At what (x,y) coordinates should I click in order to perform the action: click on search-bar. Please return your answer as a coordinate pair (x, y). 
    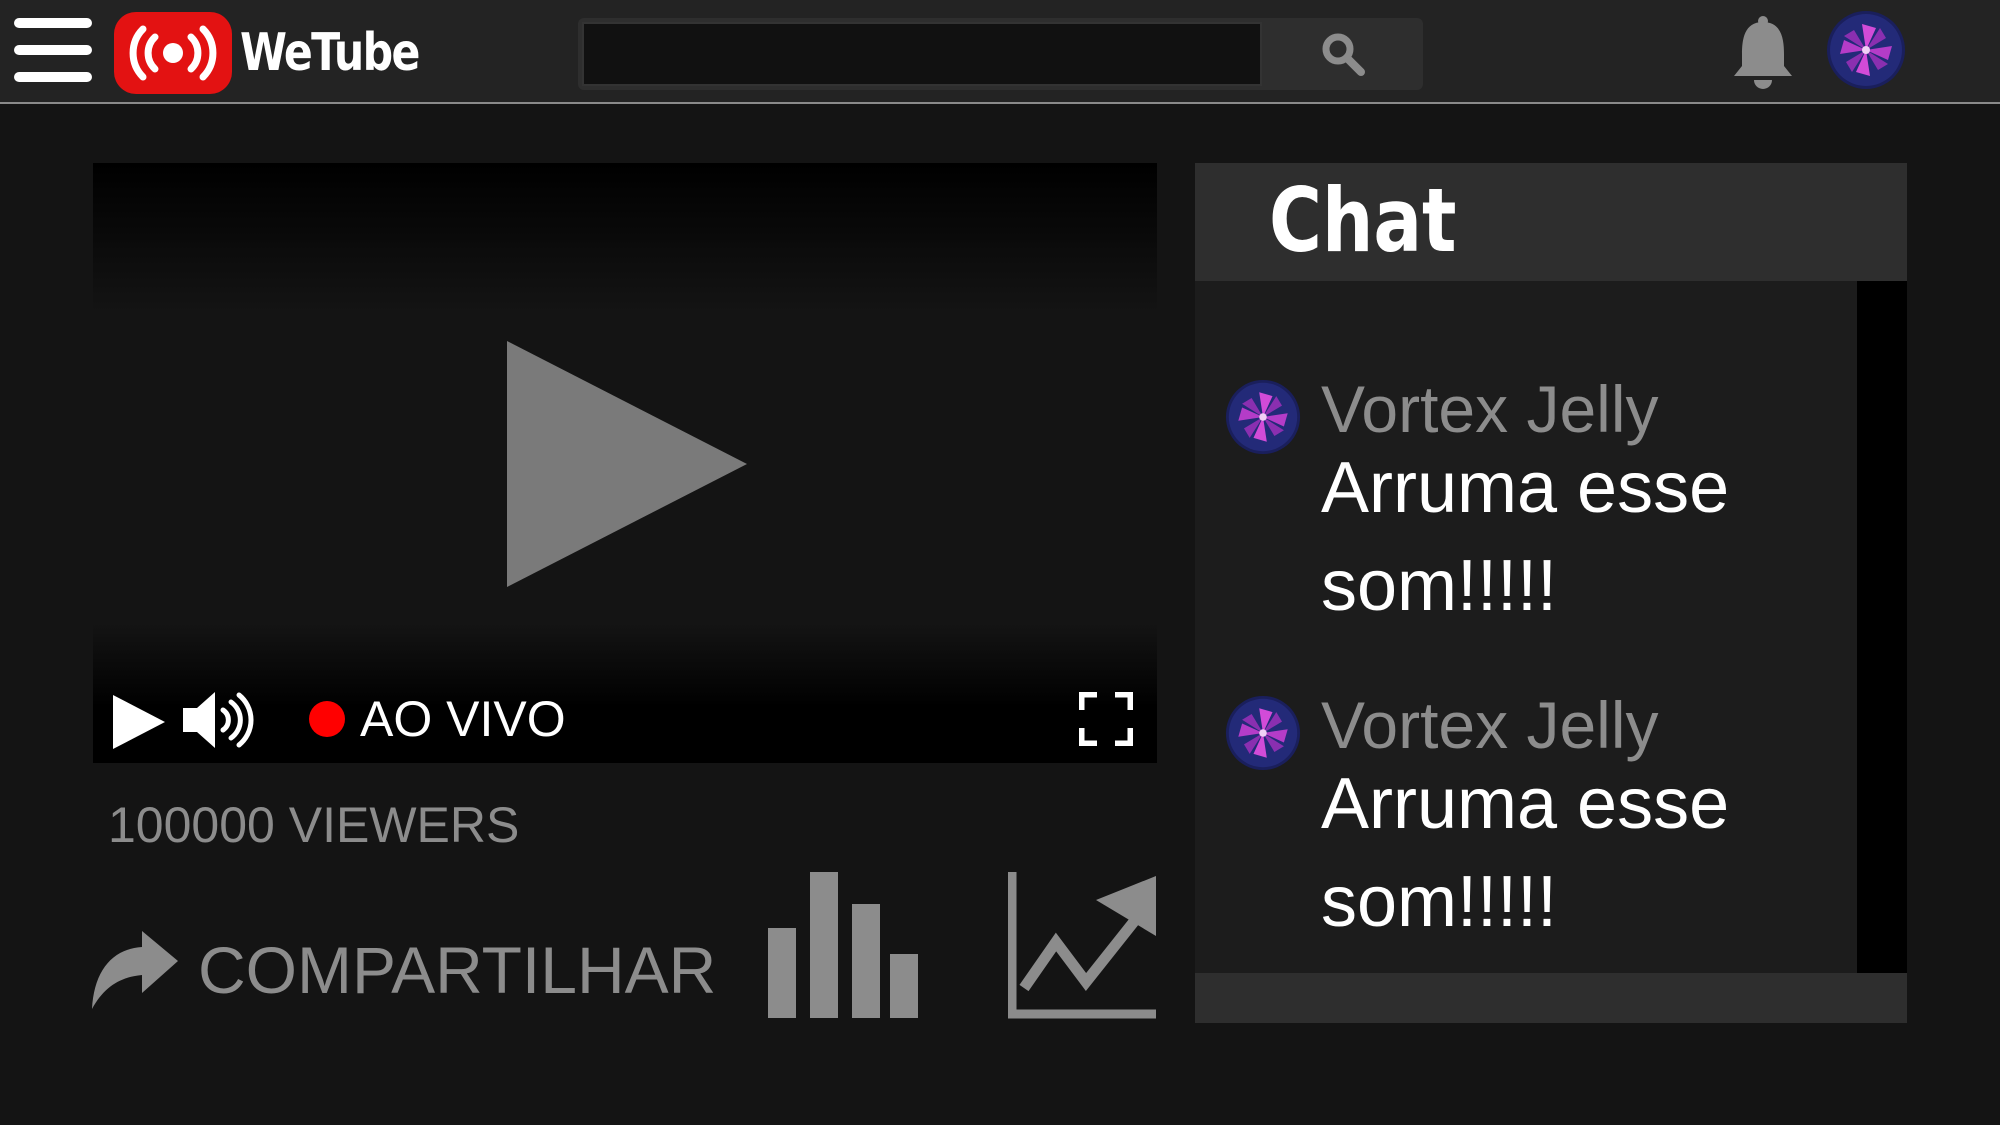
    Looking at the image, I should click on (1000, 54).